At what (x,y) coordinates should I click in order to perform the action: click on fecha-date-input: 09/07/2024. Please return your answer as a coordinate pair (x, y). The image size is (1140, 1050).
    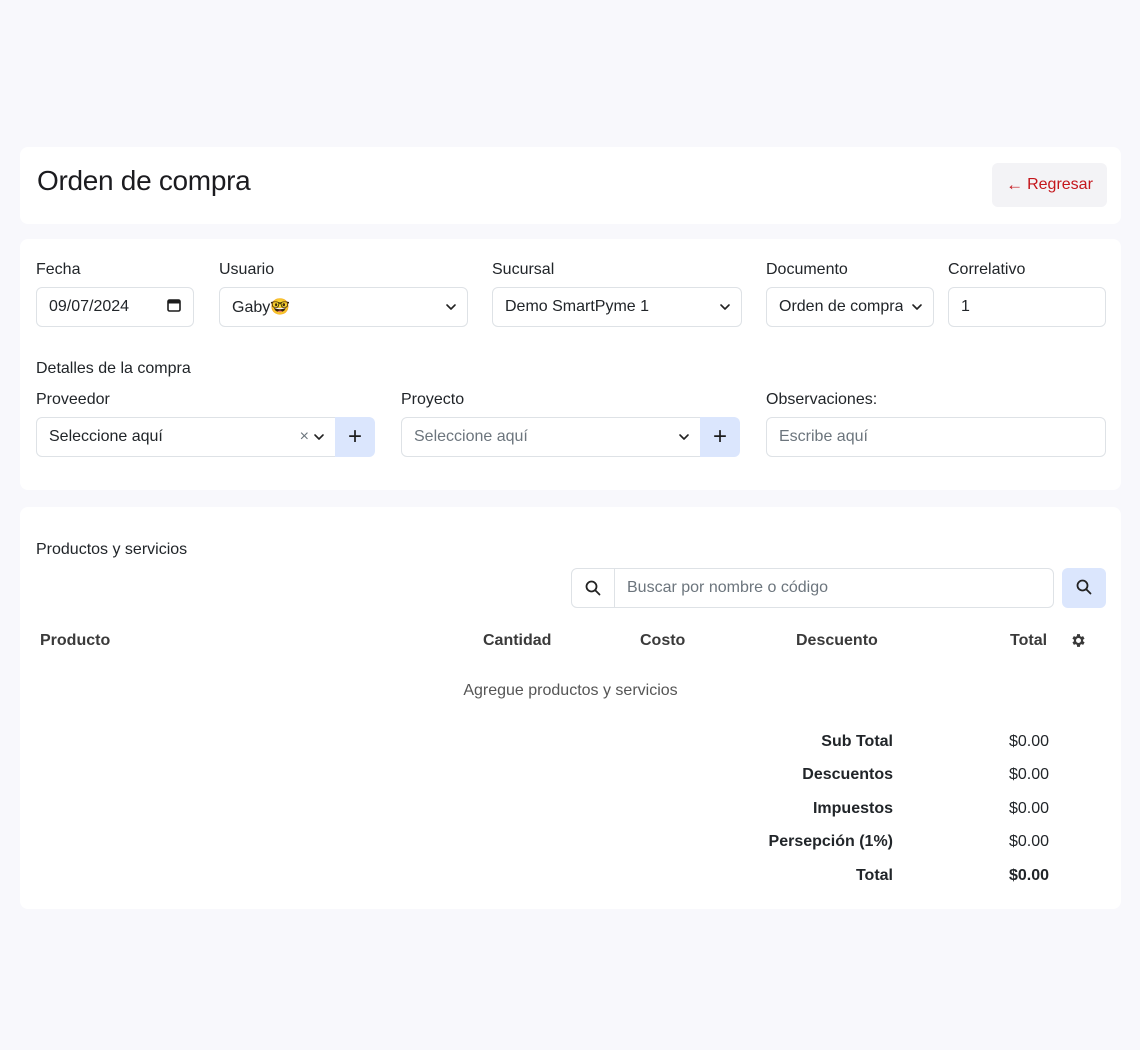
    Looking at the image, I should click on (115, 307).